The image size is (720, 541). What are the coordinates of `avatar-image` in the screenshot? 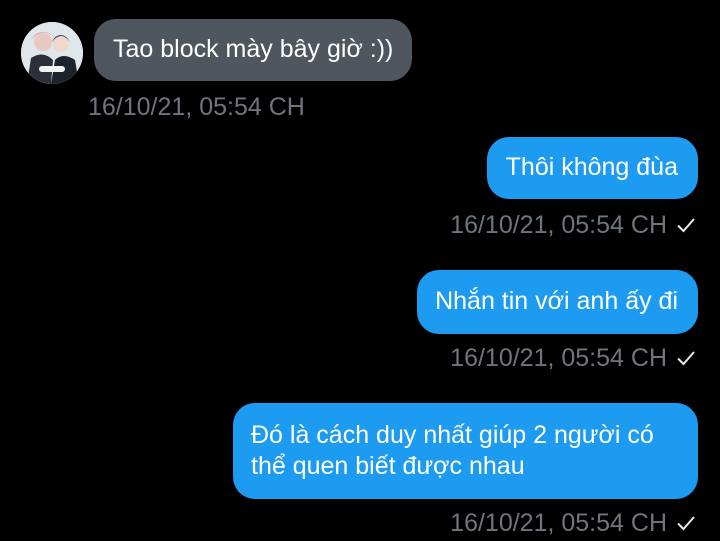 It's located at (52, 53).